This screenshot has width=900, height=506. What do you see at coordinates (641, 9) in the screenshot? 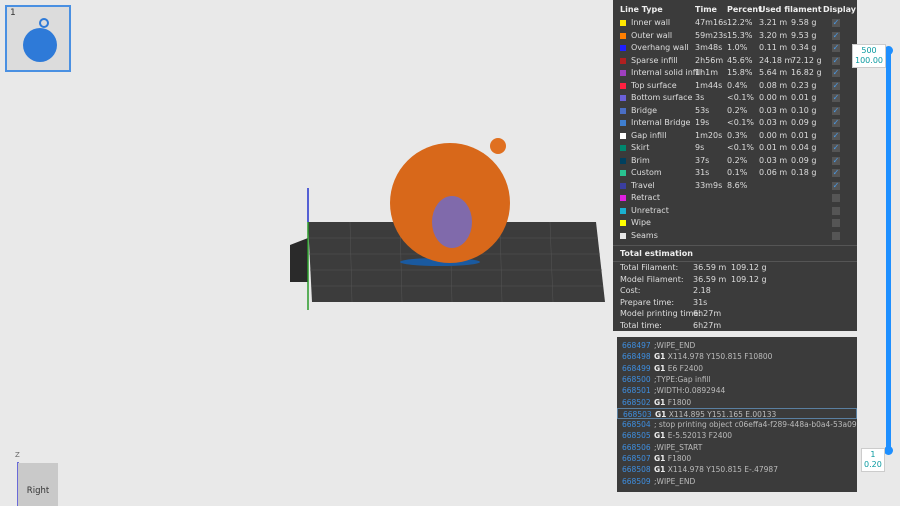
I see `col-line-type: Line Type` at bounding box center [641, 9].